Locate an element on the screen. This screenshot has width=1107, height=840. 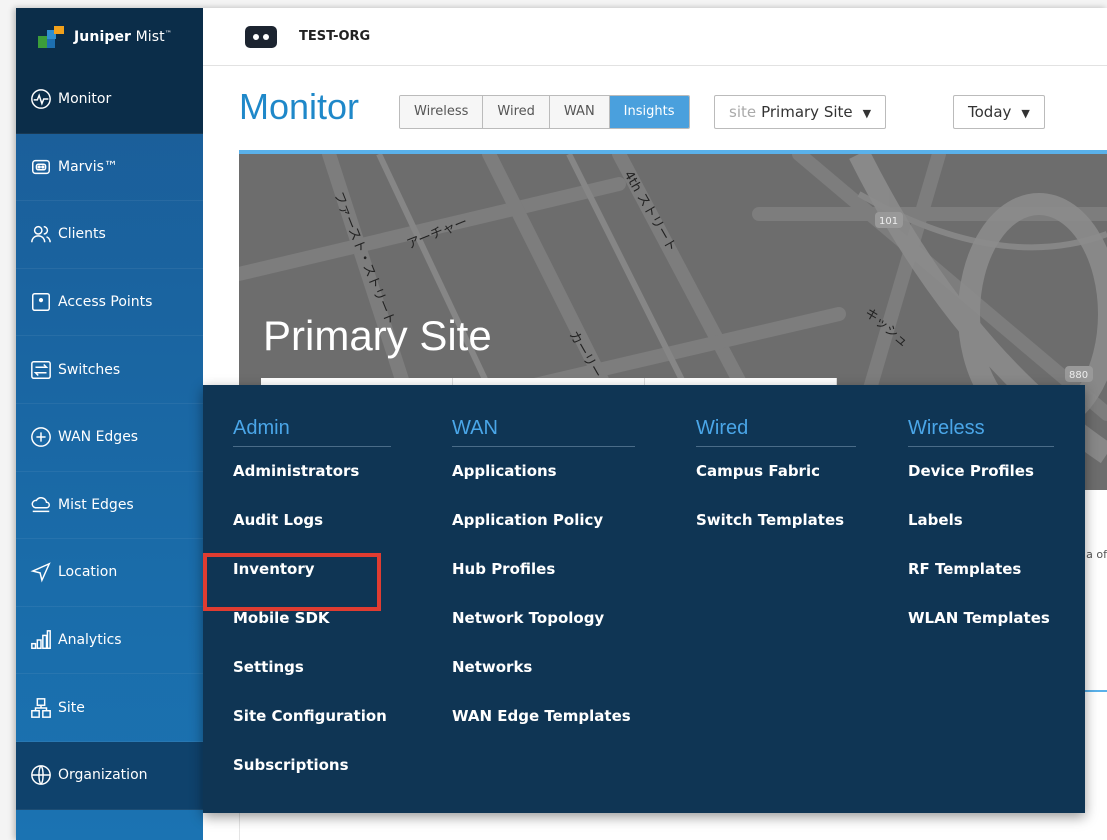
sidebar-item-label: Mist Edges is located at coordinates (96, 504).